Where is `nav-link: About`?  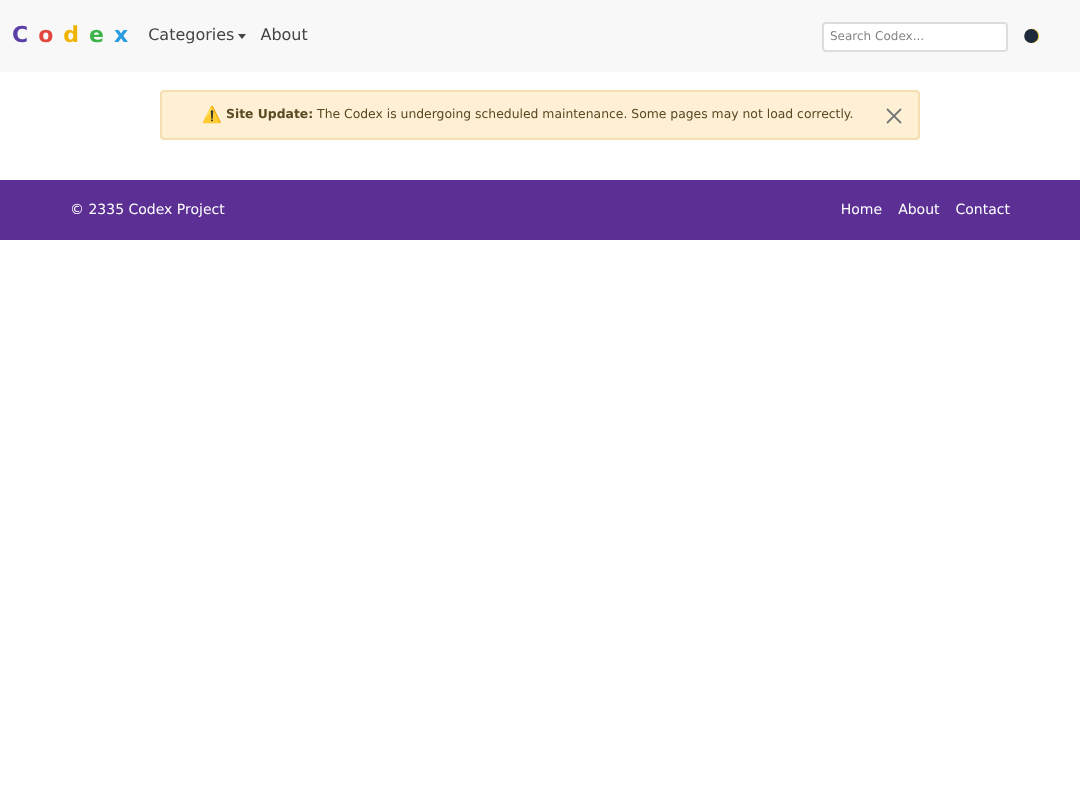
nav-link: About is located at coordinates (284, 36).